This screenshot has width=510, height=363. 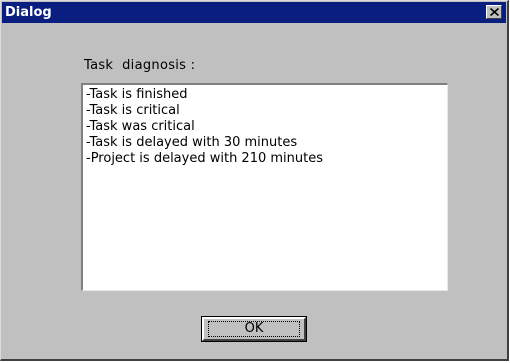 I want to click on list-item: -Project is delayed with 210 minutes, so click(x=265, y=159).